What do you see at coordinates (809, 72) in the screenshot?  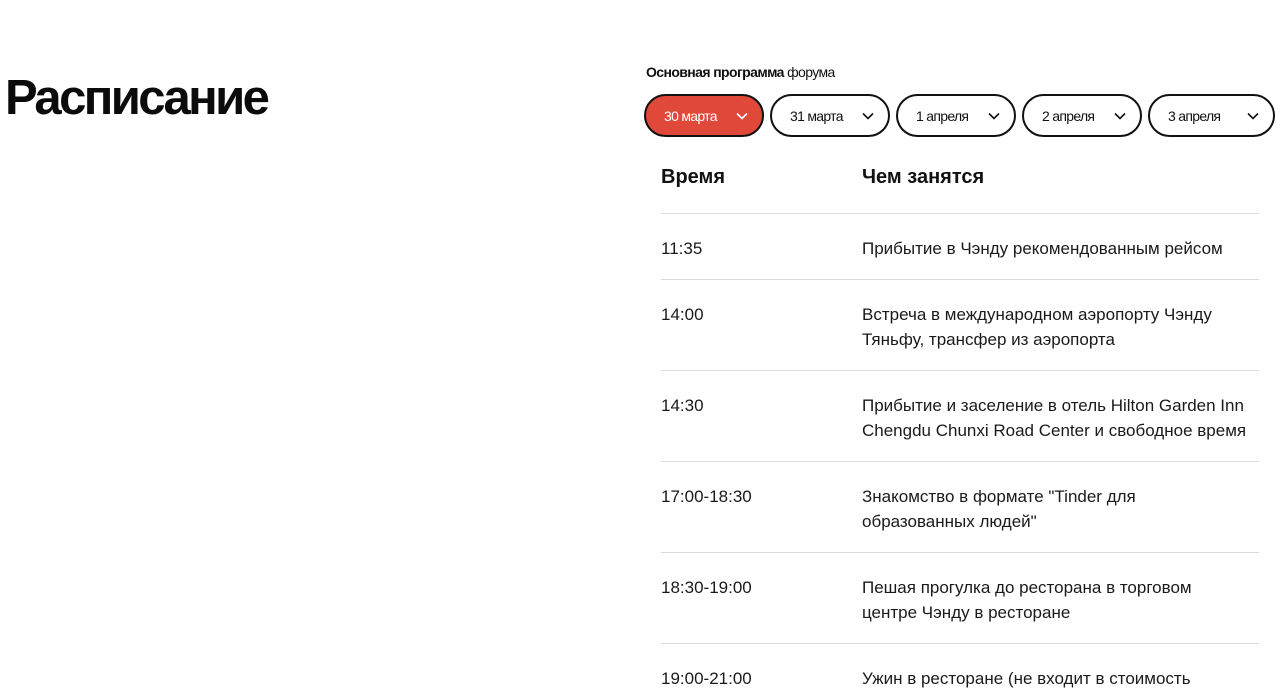 I see `program-label-rest: форума` at bounding box center [809, 72].